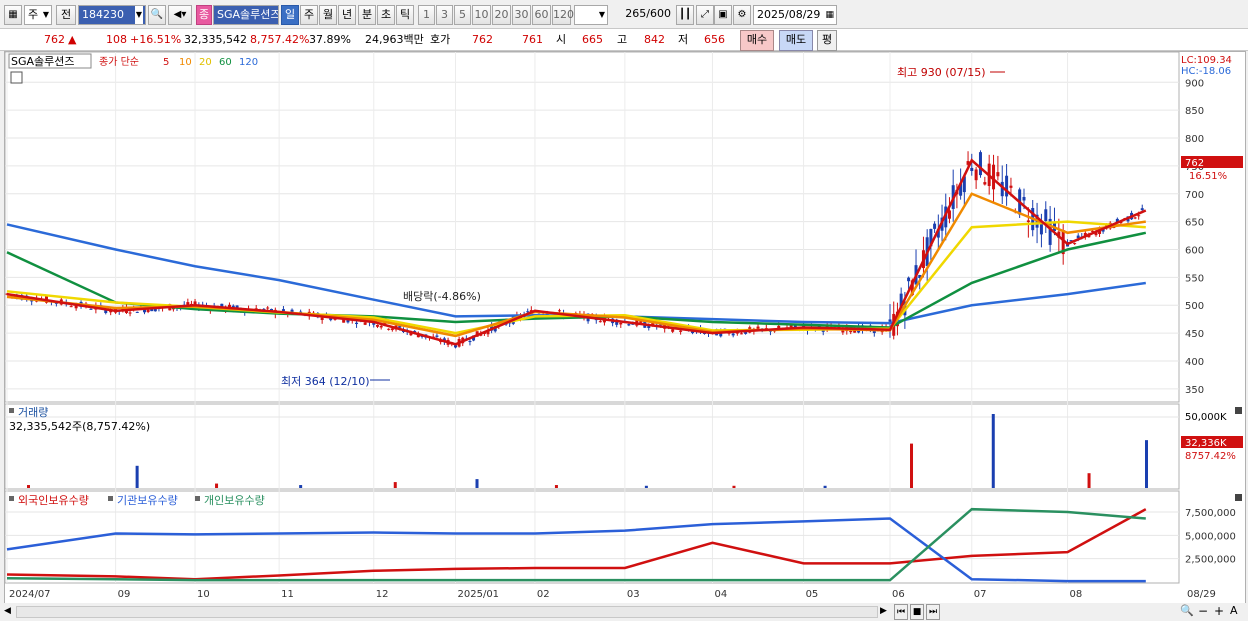 The image size is (1248, 621). I want to click on stock-code-input: 184230 ▼, so click(112, 15).